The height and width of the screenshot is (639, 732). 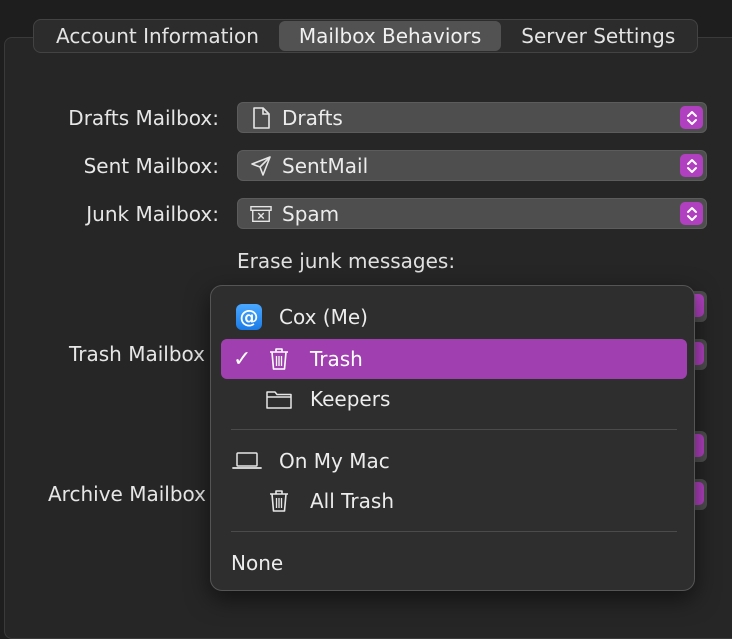 I want to click on menu-item-keepers: Keepers, so click(x=454, y=399).